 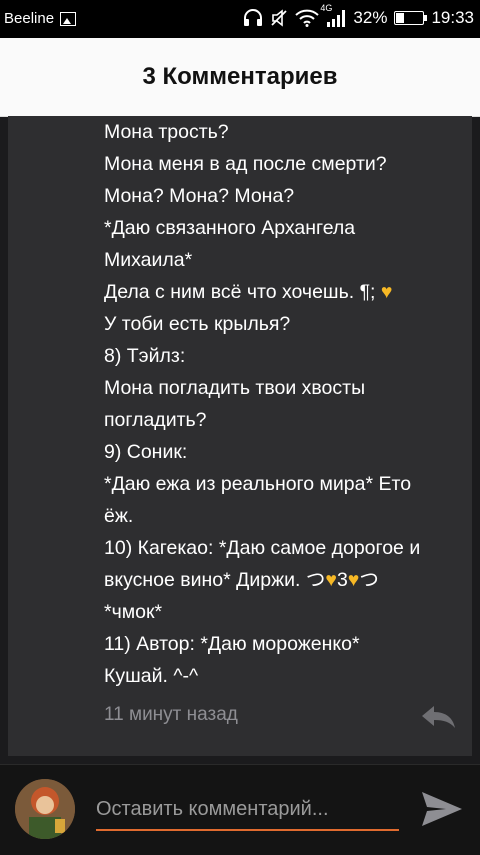 What do you see at coordinates (199, 196) in the screenshot?
I see `comment-line: Мона? Мона? Мона?` at bounding box center [199, 196].